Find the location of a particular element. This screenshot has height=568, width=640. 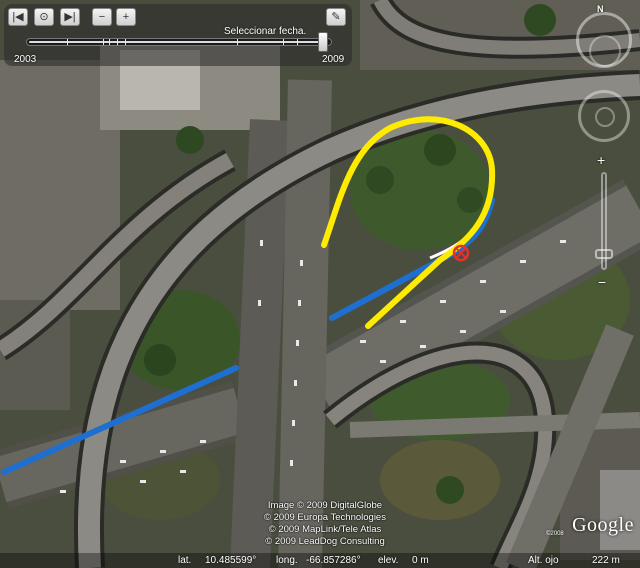

eye-altitude-label: Alt. ojo is located at coordinates (543, 560).